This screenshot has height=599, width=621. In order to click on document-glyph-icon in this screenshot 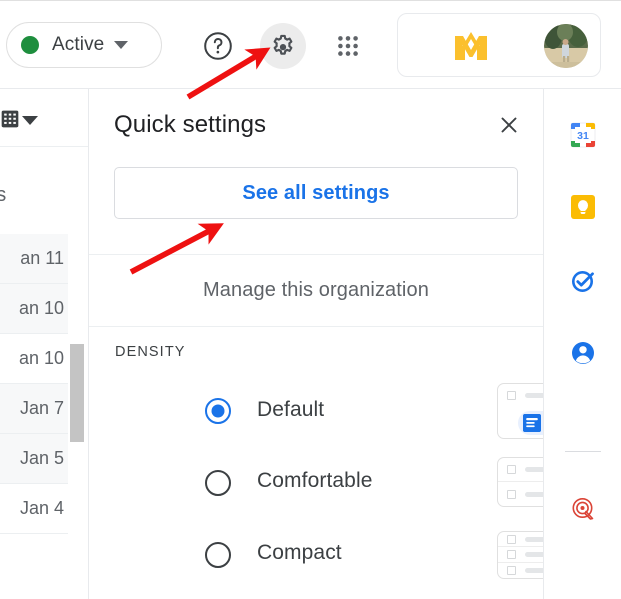, I will do `click(532, 423)`.